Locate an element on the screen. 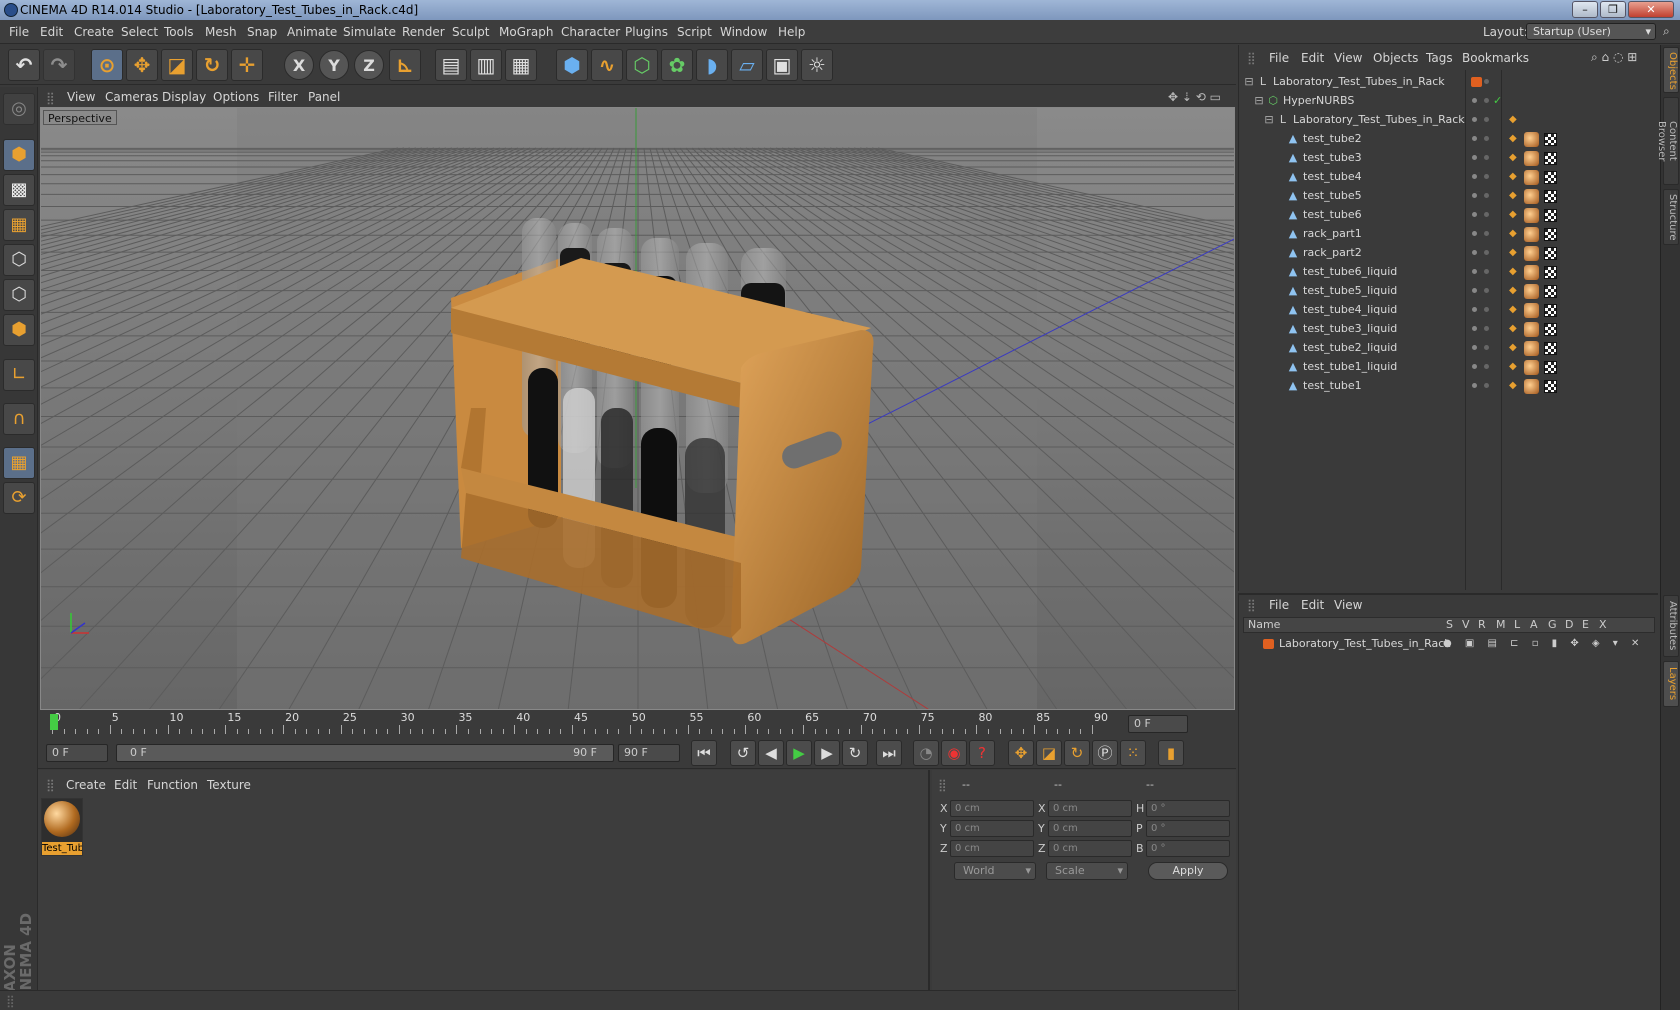 The image size is (1680, 1010). layer-menu-edit: Edit is located at coordinates (1312, 605).